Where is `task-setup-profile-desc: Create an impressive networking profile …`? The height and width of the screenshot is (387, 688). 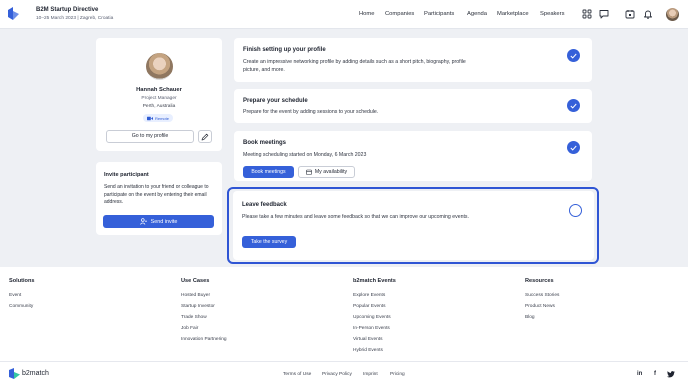 task-setup-profile-desc: Create an impressive networking profile … is located at coordinates (354, 66).